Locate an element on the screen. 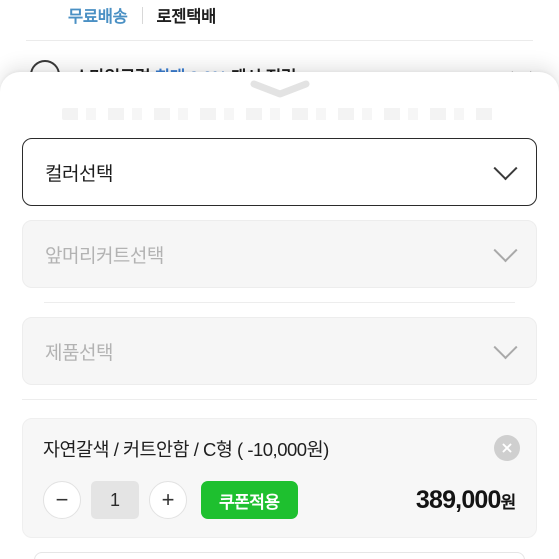 The width and height of the screenshot is (559, 559). select-group-divider is located at coordinates (279, 302).